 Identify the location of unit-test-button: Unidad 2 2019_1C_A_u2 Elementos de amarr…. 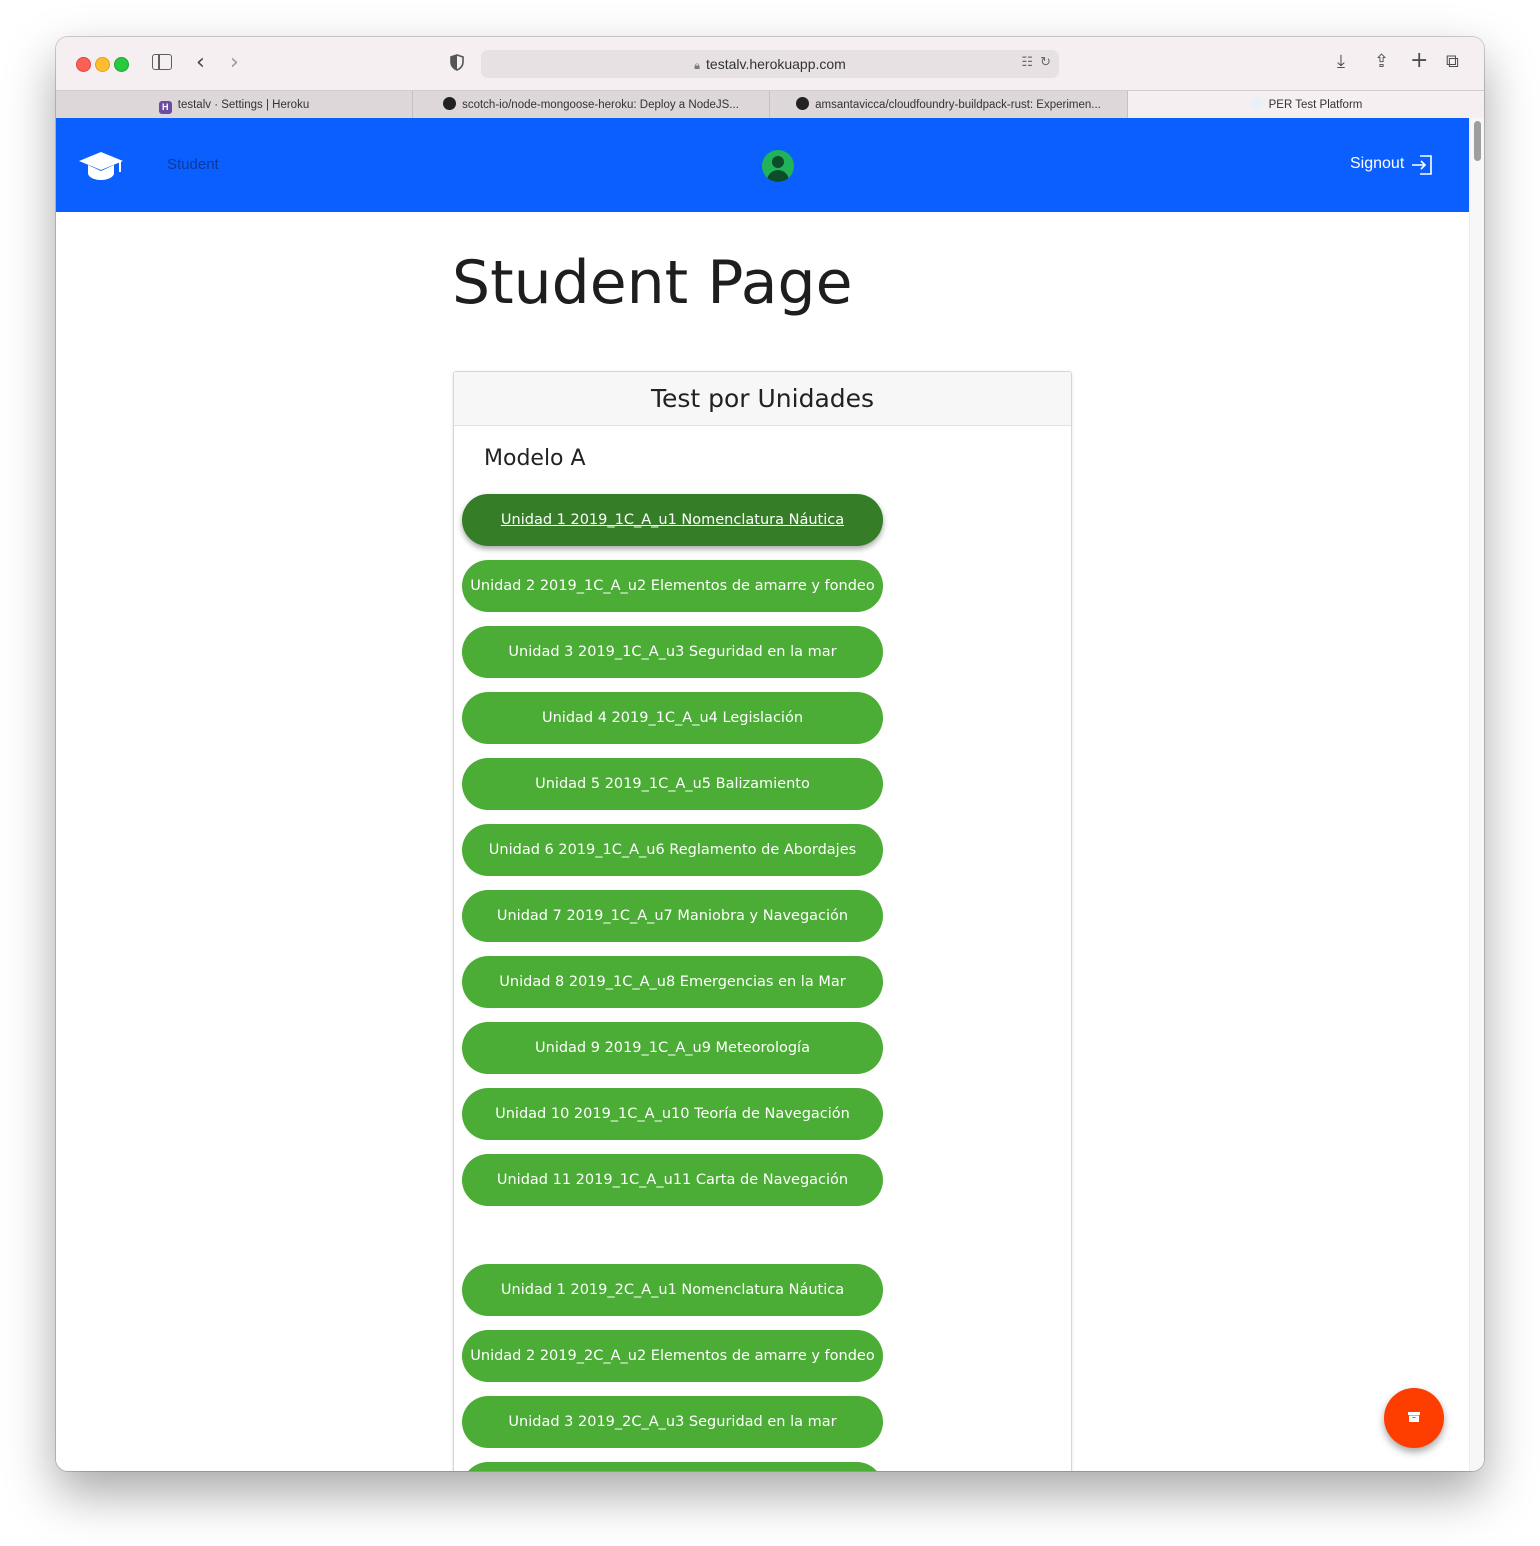
(672, 586).